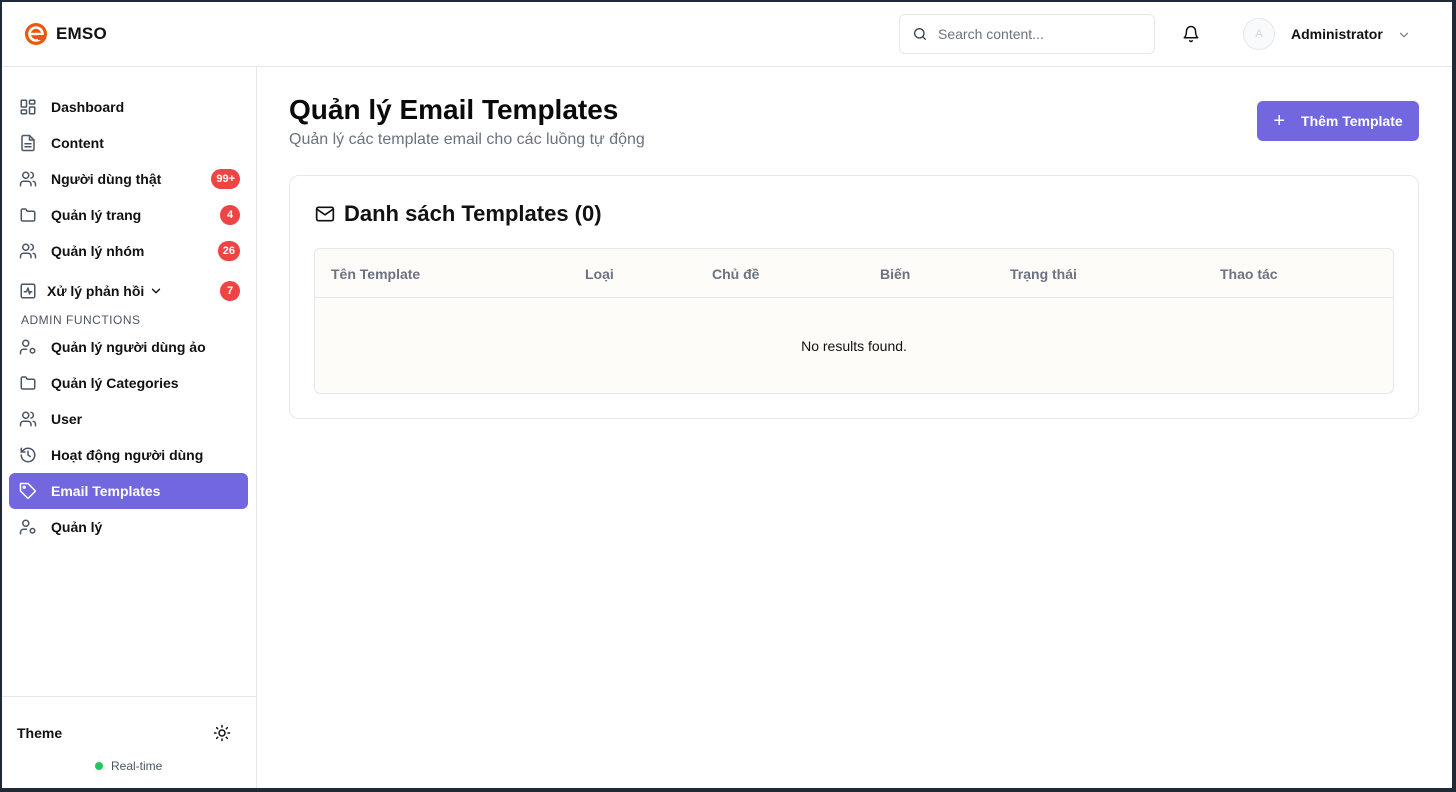 The height and width of the screenshot is (792, 1456). Describe the element at coordinates (128, 527) in the screenshot. I see `sidebar-item-management: Quản lý` at that location.